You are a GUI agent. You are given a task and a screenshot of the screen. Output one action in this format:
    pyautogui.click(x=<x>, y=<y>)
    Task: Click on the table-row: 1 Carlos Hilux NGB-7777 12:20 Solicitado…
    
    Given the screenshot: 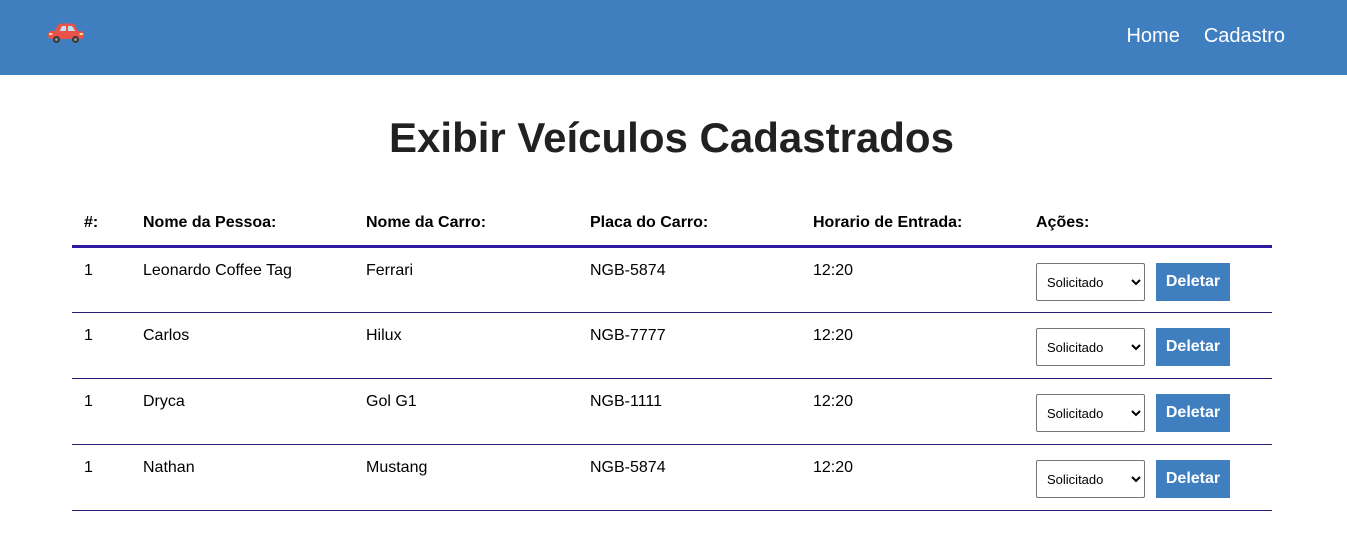 What is the action you would take?
    pyautogui.click(x=672, y=345)
    